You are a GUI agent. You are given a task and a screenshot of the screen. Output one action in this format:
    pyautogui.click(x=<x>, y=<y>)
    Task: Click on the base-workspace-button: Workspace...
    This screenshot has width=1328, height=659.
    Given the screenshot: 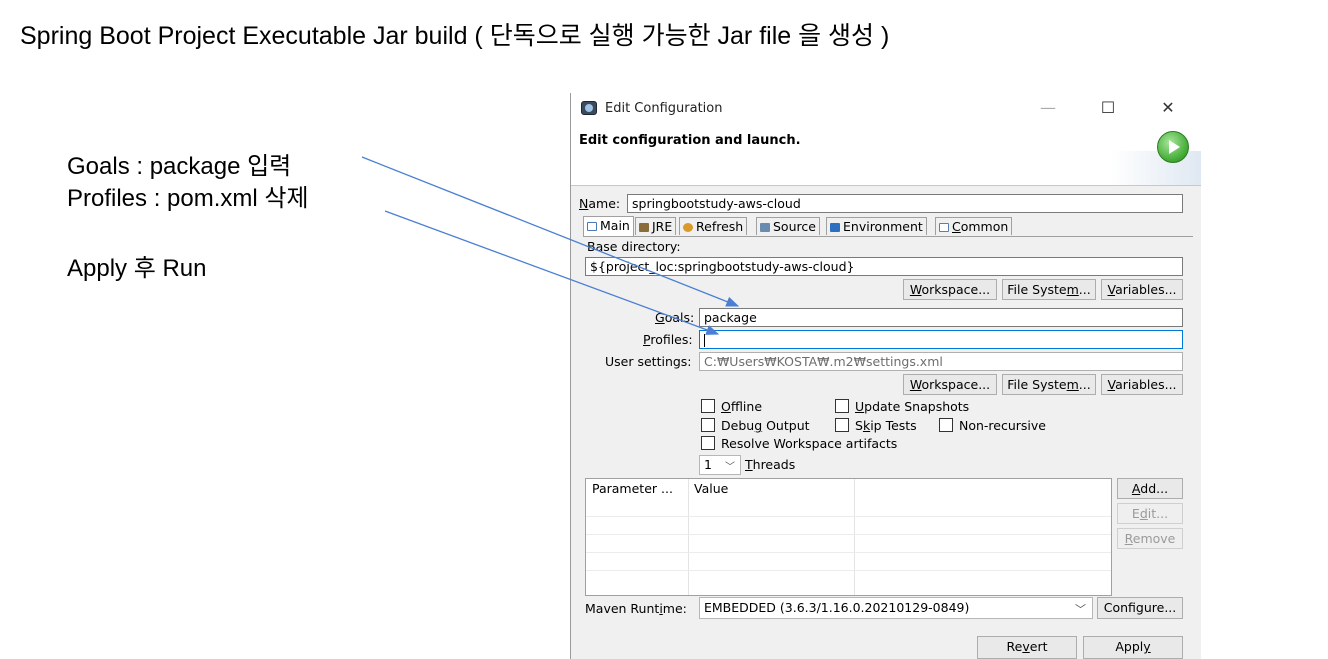 What is the action you would take?
    pyautogui.click(x=950, y=289)
    